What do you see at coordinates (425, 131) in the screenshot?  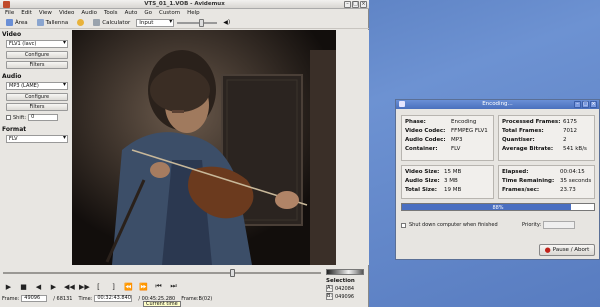 I see `video-codec-label: Video Codec:` at bounding box center [425, 131].